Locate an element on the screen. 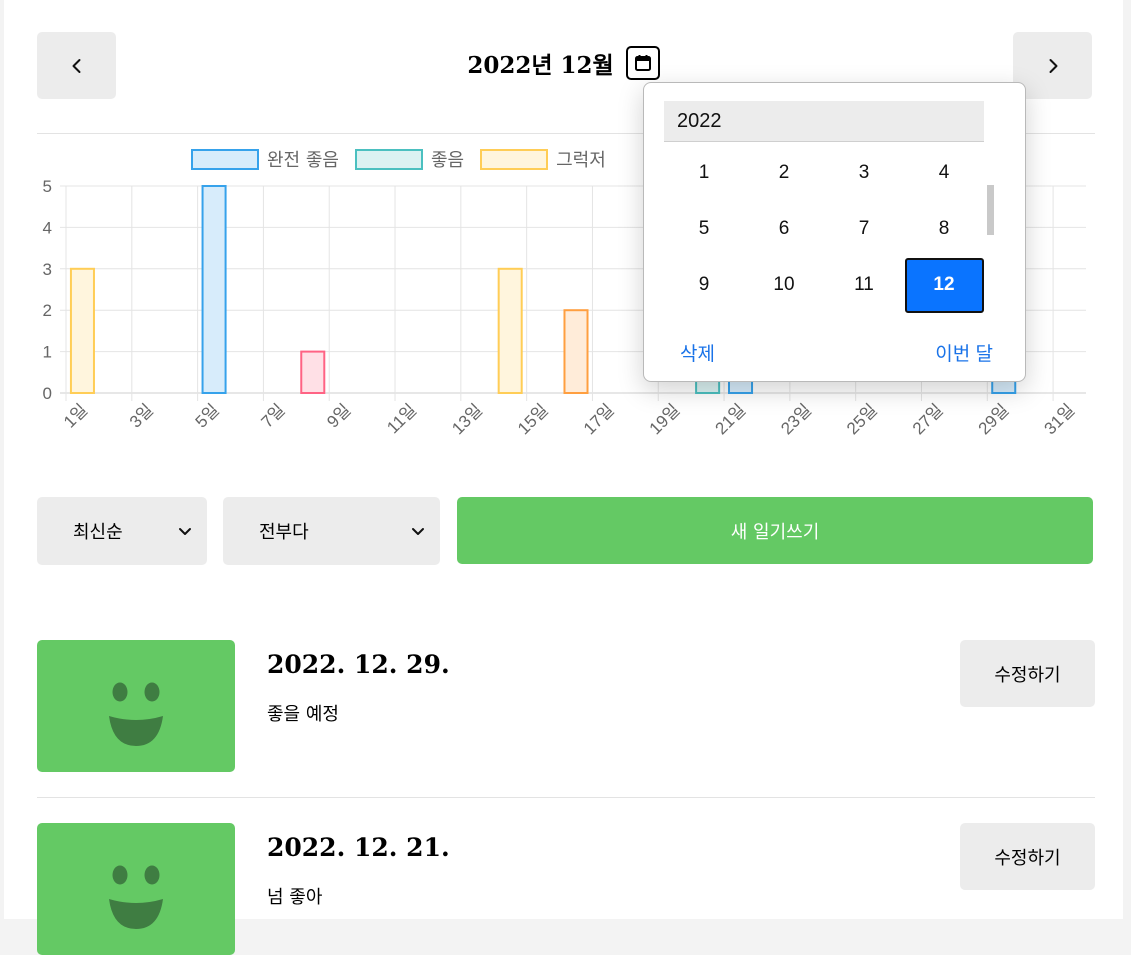 The width and height of the screenshot is (1131, 955). calendar-icon is located at coordinates (642, 63).